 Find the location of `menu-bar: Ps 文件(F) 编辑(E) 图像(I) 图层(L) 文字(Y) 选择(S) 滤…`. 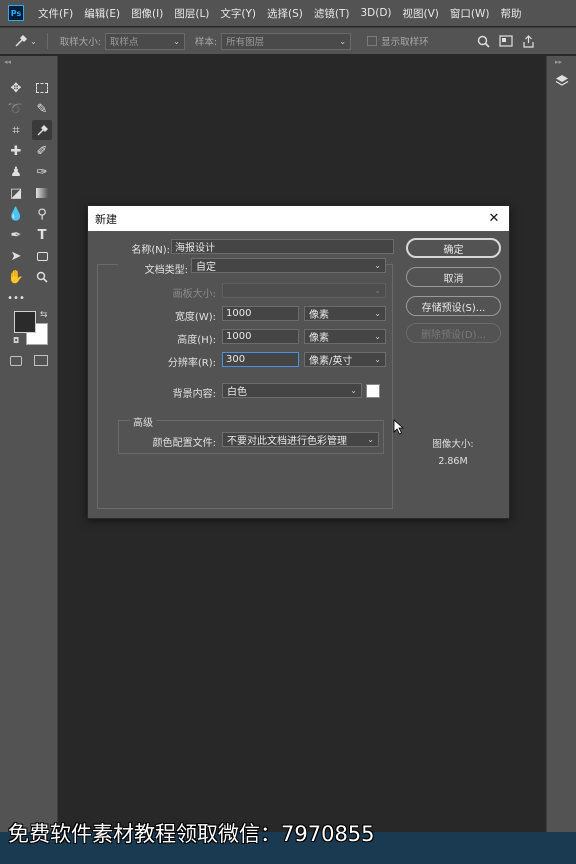

menu-bar: Ps 文件(F) 编辑(E) 图像(I) 图层(L) 文字(Y) 选择(S) 滤… is located at coordinates (288, 13).